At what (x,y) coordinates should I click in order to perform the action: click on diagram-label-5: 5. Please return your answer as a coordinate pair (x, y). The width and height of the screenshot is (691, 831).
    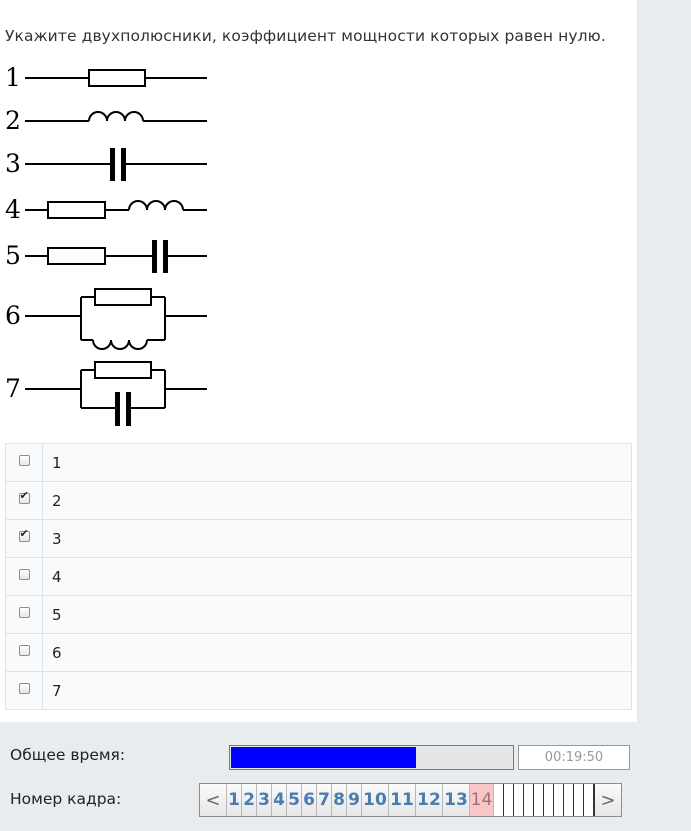
    Looking at the image, I should click on (13, 255).